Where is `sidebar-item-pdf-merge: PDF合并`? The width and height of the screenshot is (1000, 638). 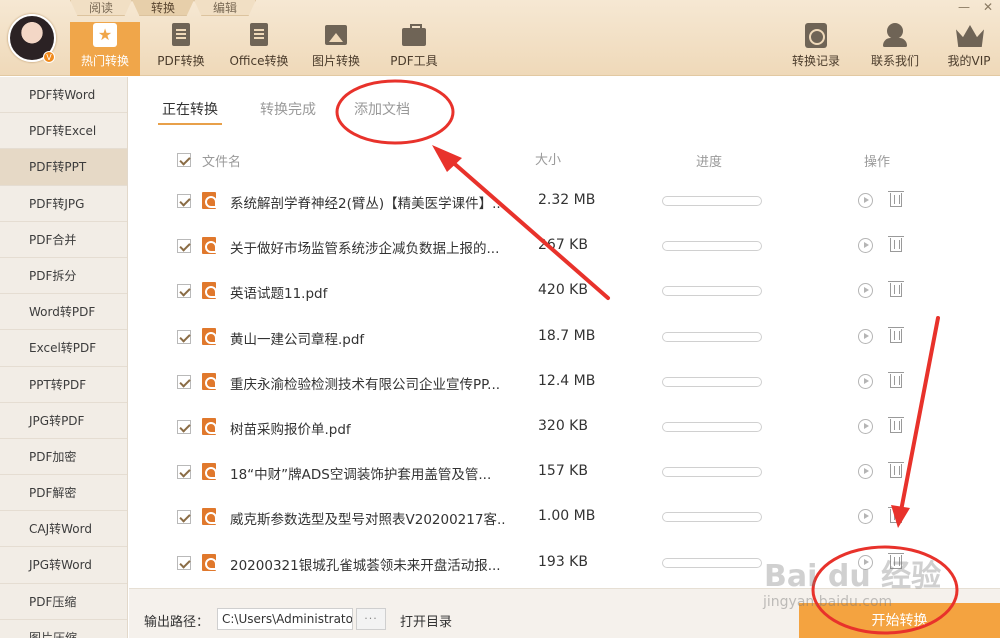 sidebar-item-pdf-merge: PDF合并 is located at coordinates (63, 240).